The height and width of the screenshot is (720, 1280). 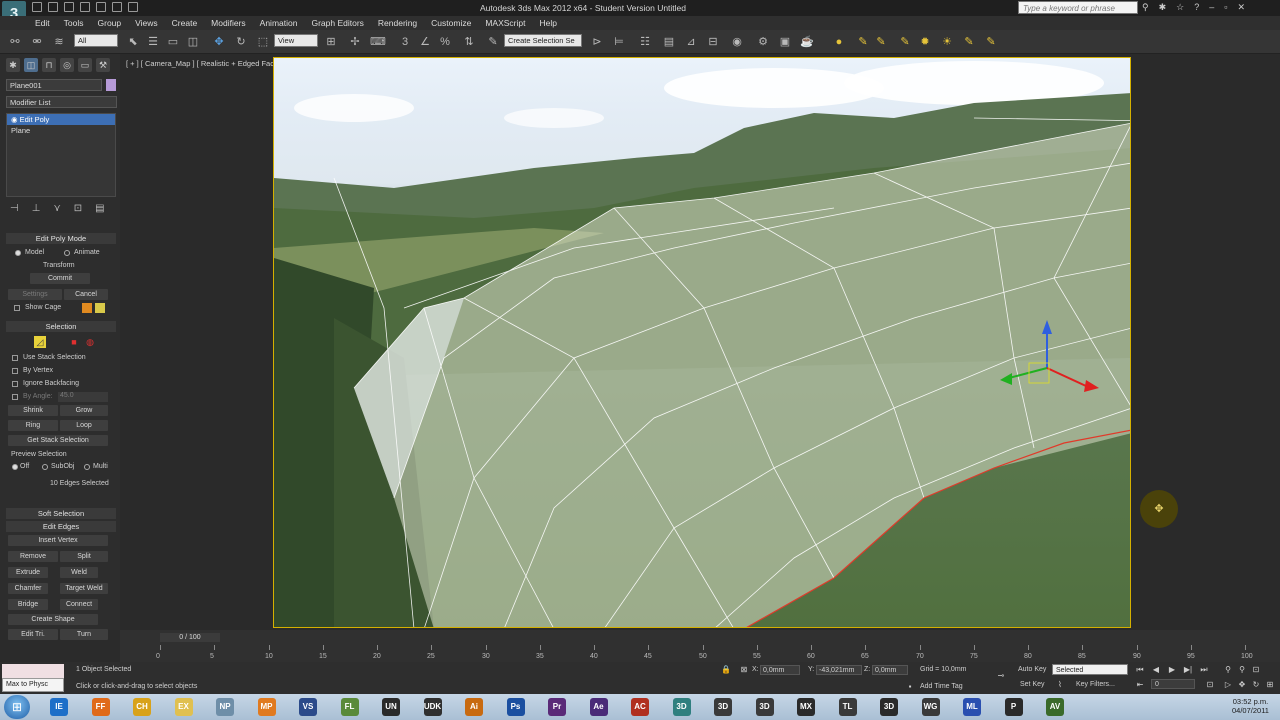 I want to click on pivot-center-icon: ⊞, so click(x=331, y=42).